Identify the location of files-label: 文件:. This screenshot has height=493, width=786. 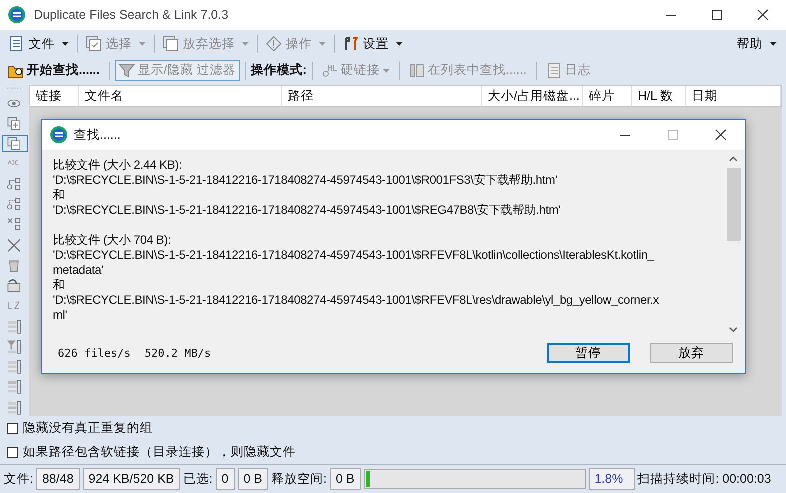
(19, 479).